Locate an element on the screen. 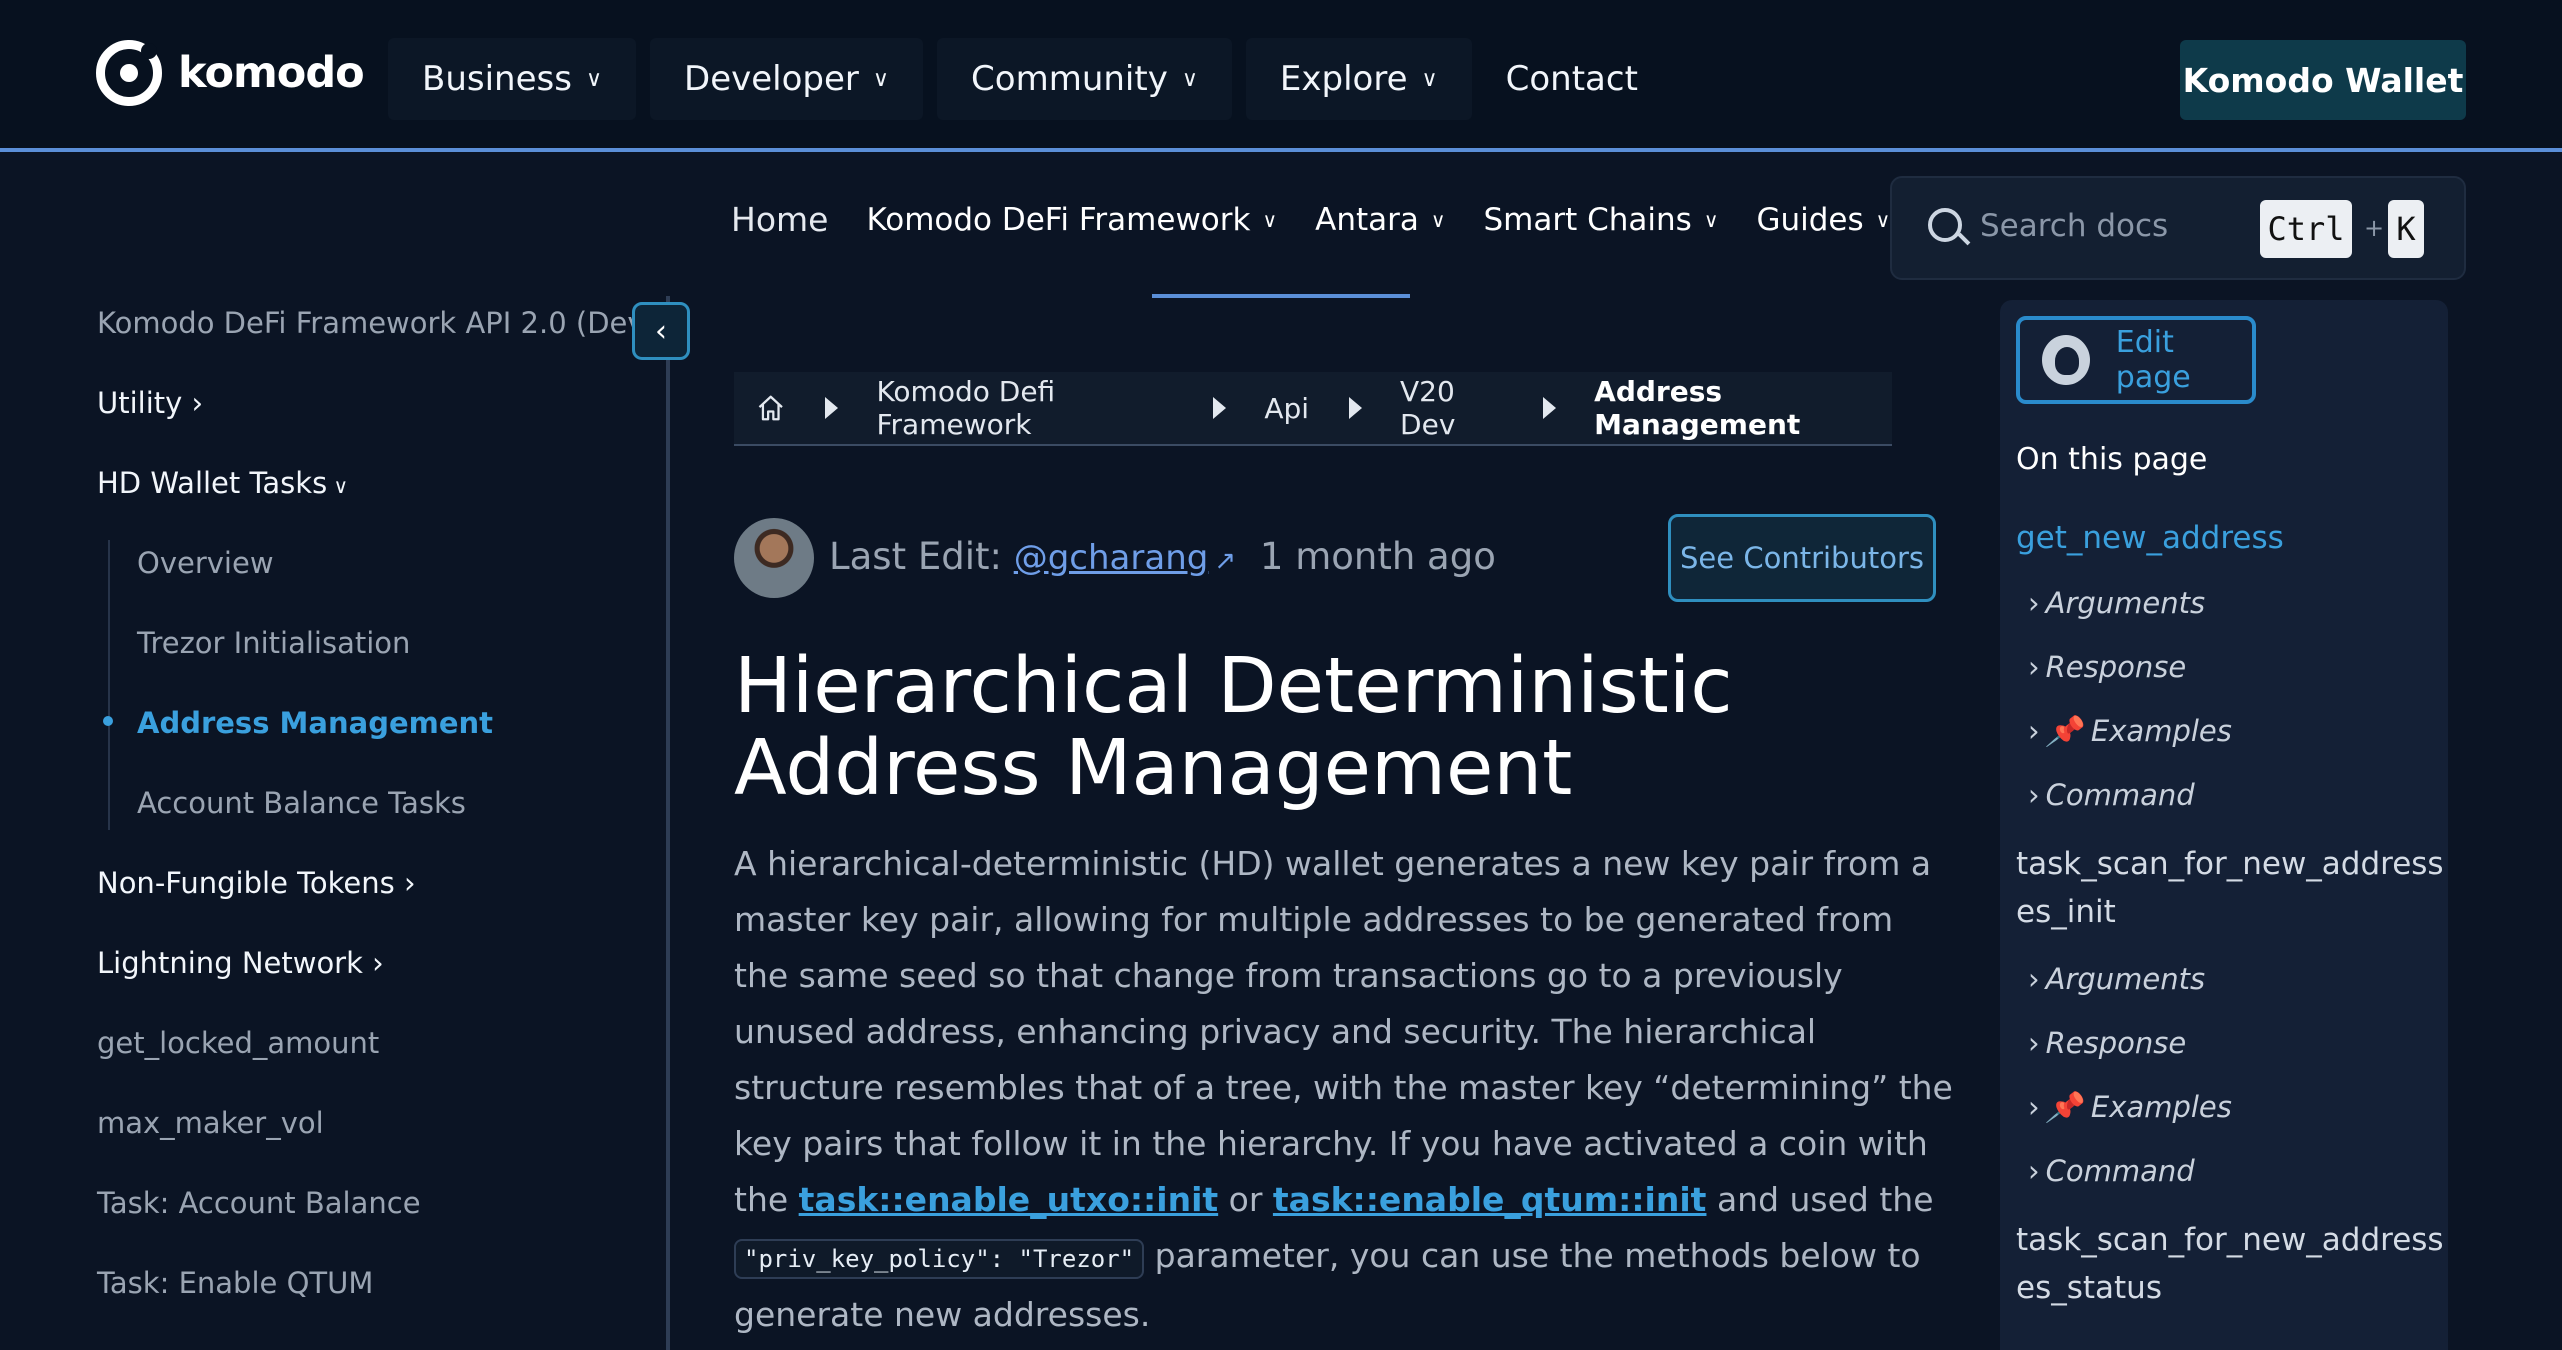 Image resolution: width=2562 pixels, height=1350 pixels. chevron-left-icon: ‹ is located at coordinates (661, 331).